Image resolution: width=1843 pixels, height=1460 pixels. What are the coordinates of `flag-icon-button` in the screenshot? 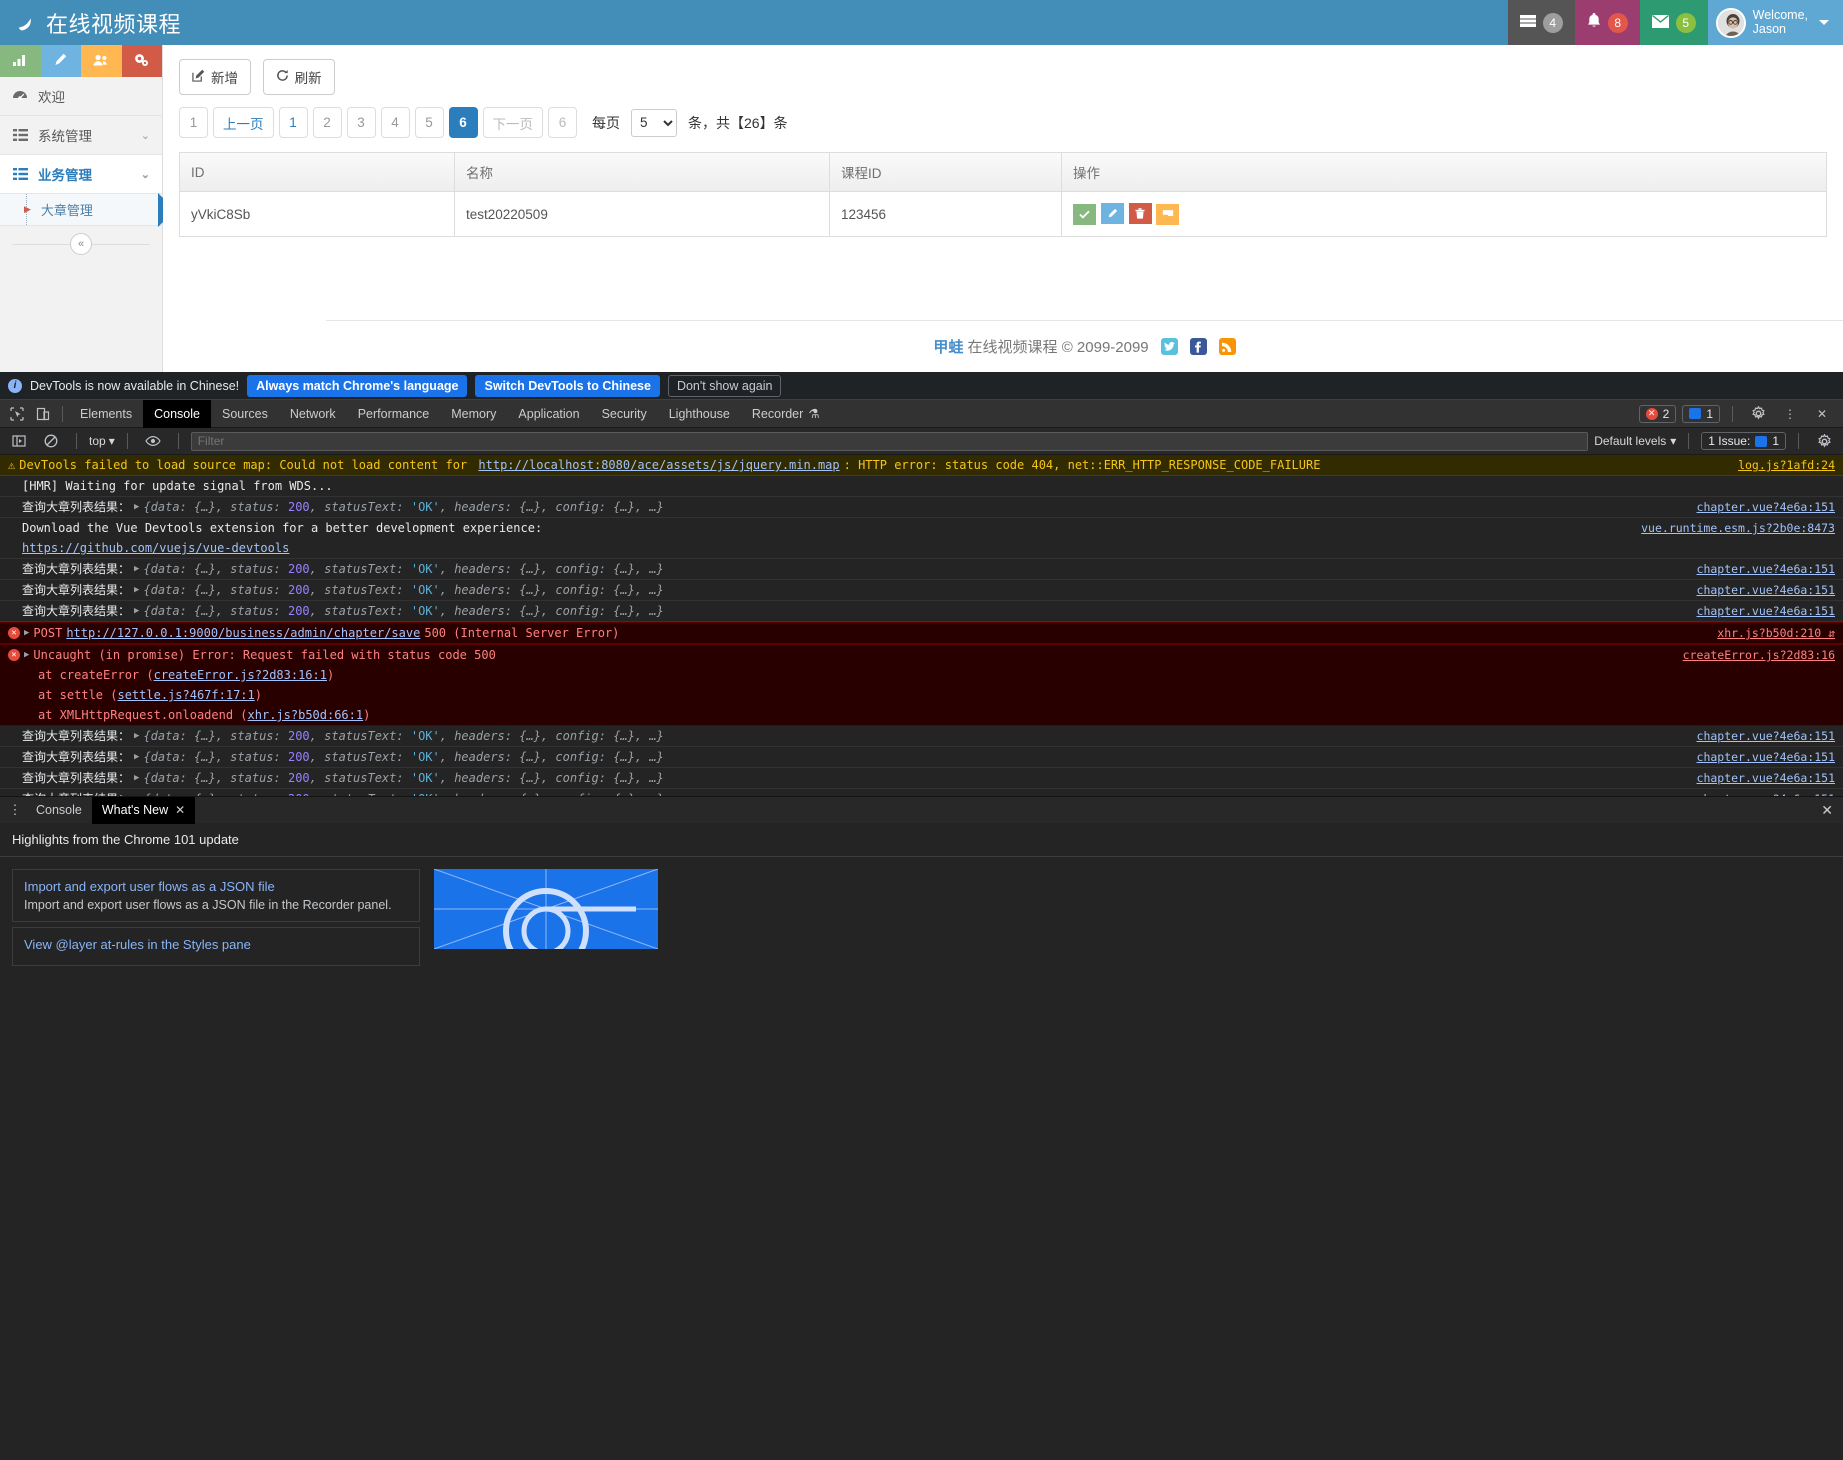 It's located at (1168, 214).